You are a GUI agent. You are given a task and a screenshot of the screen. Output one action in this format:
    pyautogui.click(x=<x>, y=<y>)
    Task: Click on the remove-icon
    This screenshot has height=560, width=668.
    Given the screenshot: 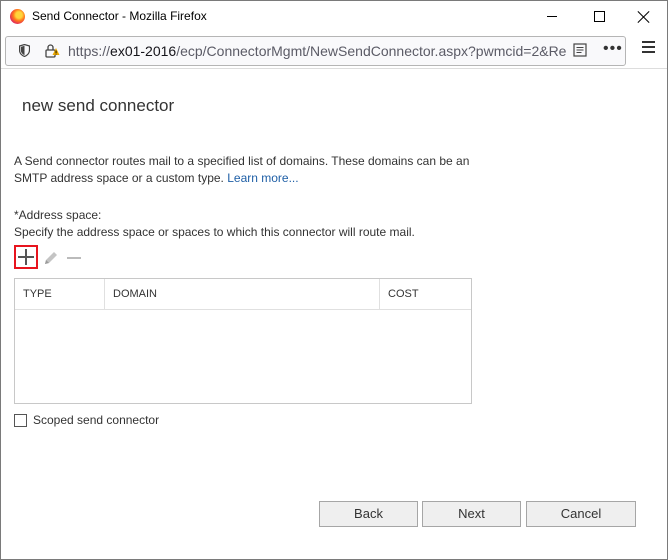 What is the action you would take?
    pyautogui.click(x=74, y=258)
    